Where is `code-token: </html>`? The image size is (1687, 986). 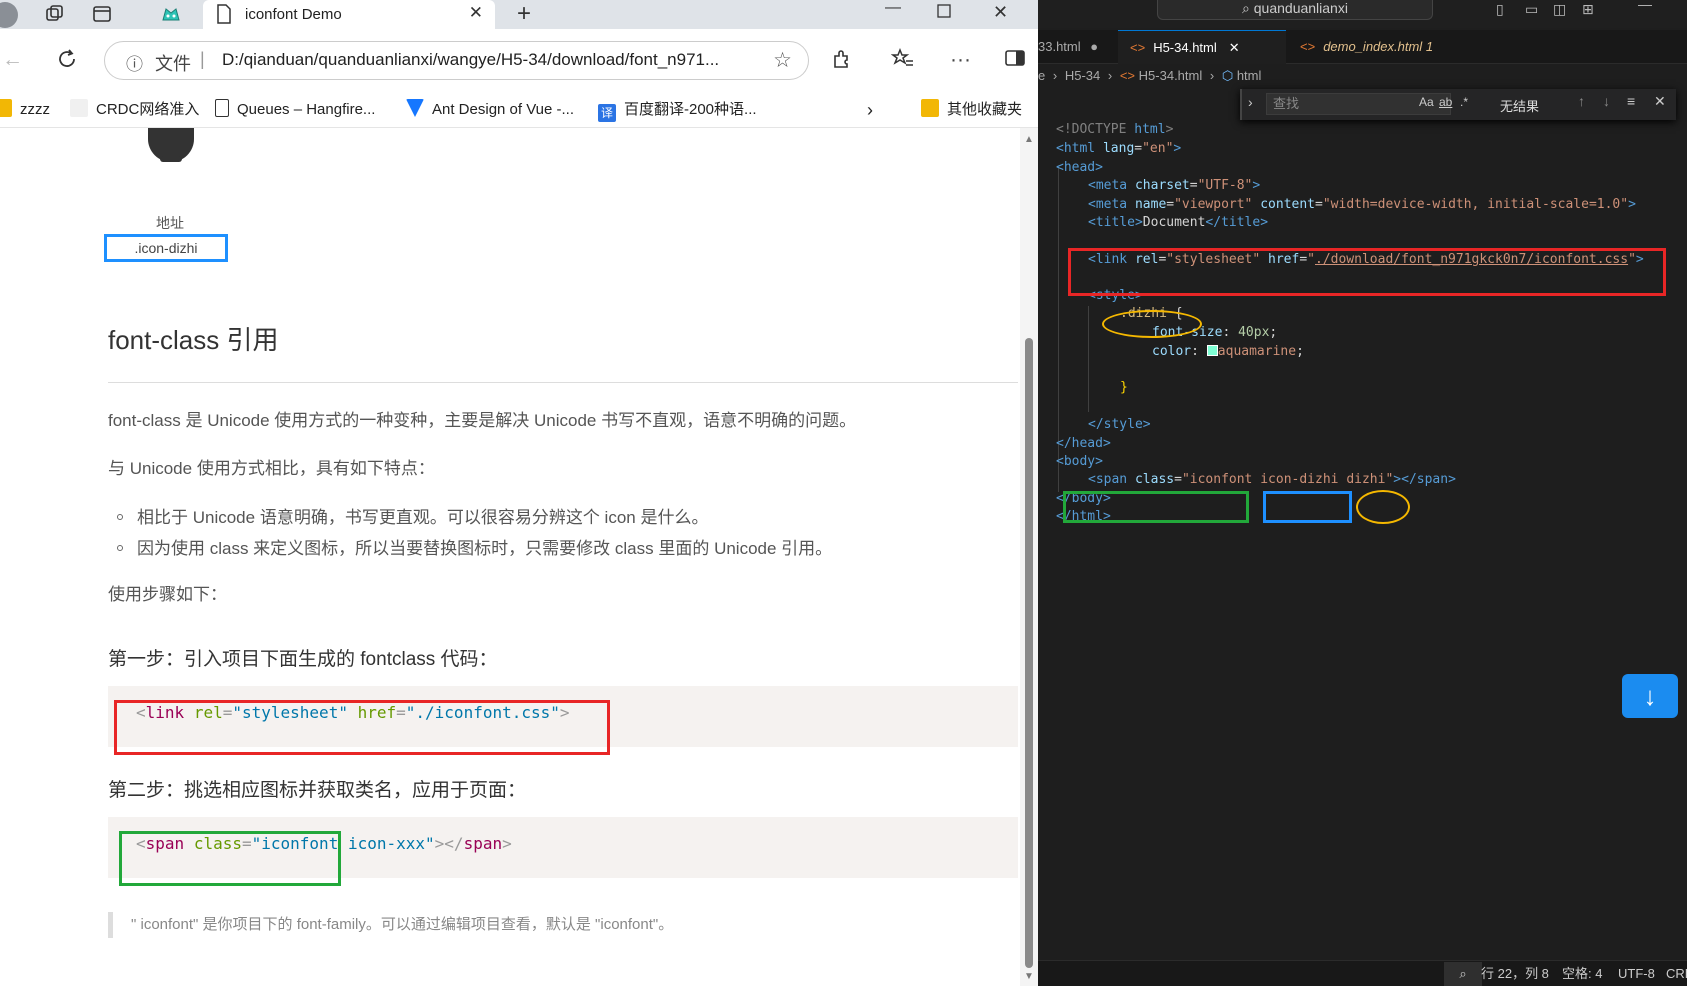
code-token: </html> is located at coordinates (1083, 516).